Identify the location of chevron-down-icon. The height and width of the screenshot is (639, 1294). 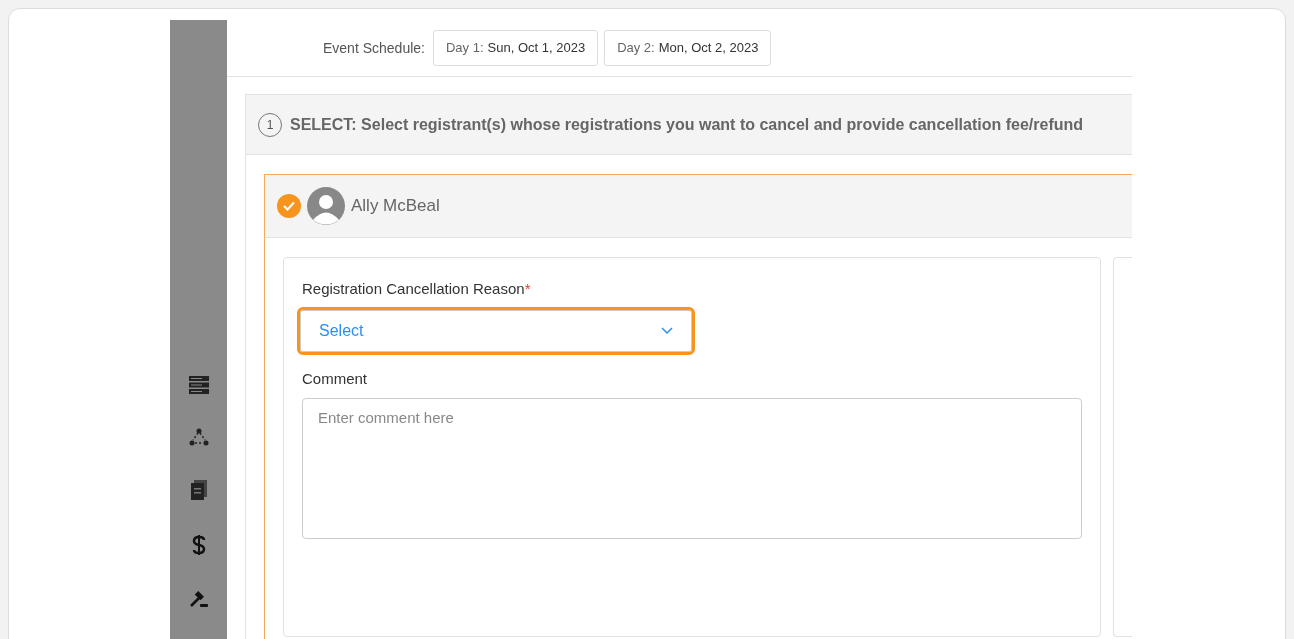
(667, 330).